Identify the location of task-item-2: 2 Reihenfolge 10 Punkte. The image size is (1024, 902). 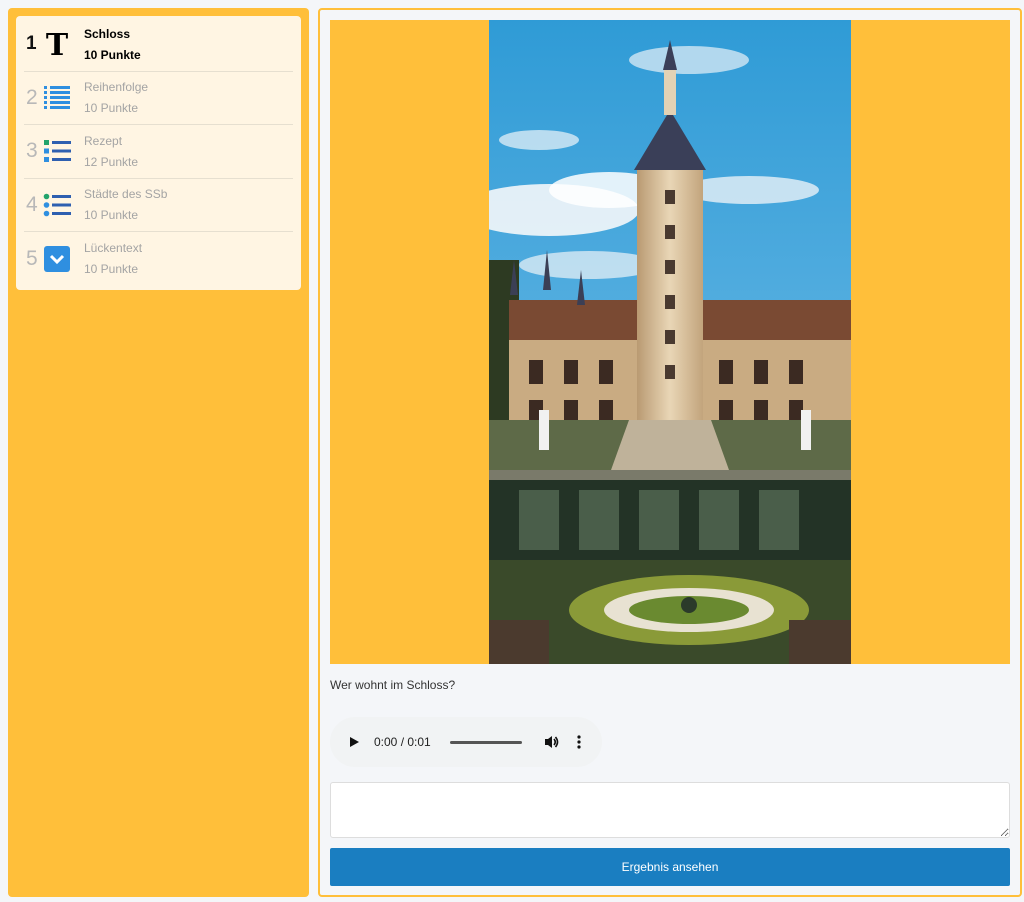
(158, 98).